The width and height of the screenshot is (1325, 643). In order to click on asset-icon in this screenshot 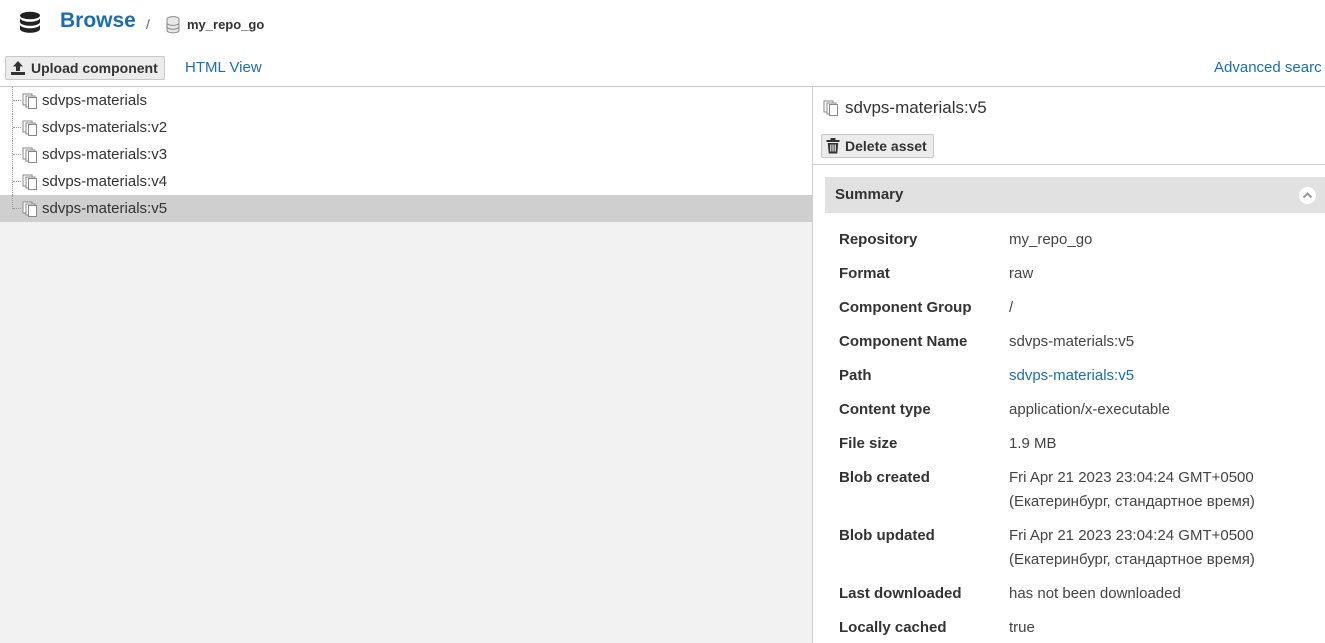, I will do `click(830, 108)`.